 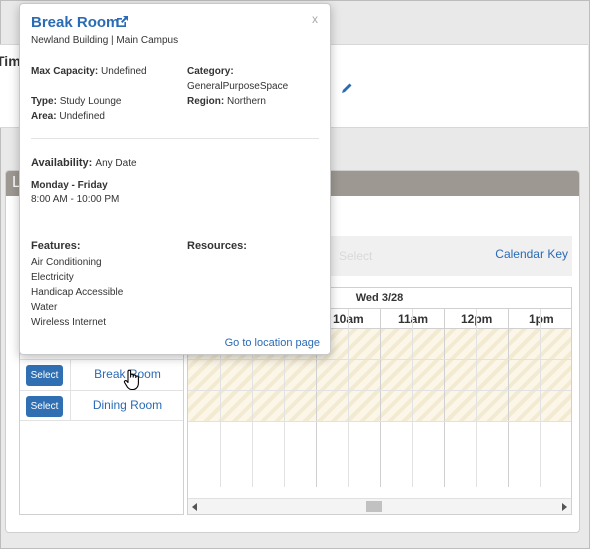 I want to click on feature-item: Wireless Internet, so click(x=69, y=322).